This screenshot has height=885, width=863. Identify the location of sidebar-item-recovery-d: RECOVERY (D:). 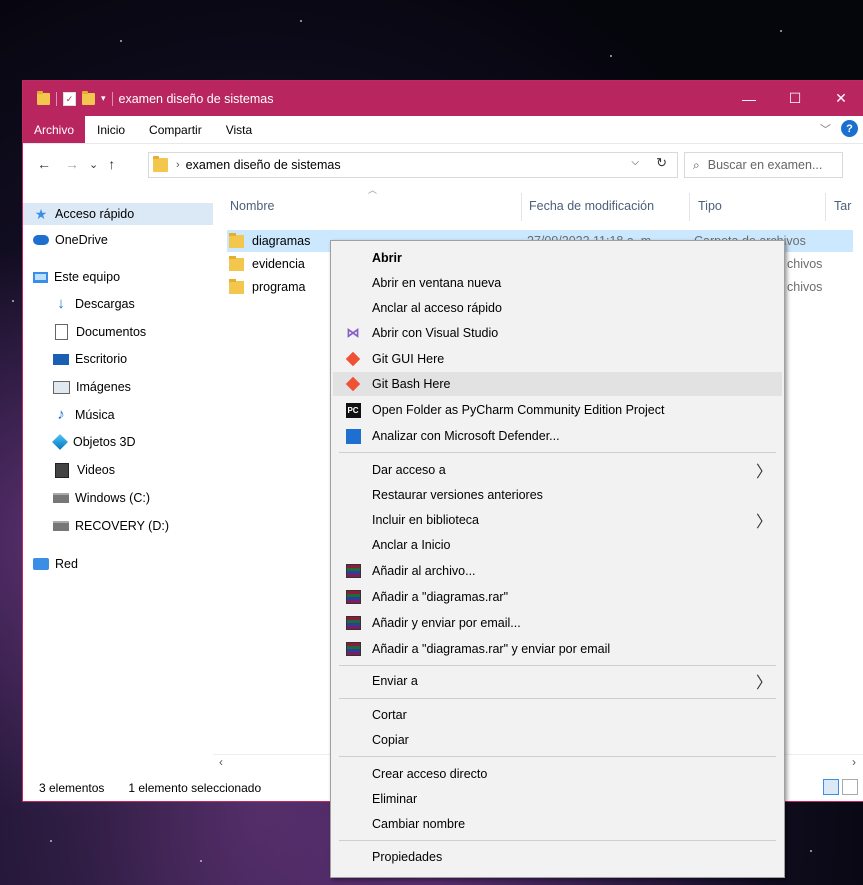
(111, 526).